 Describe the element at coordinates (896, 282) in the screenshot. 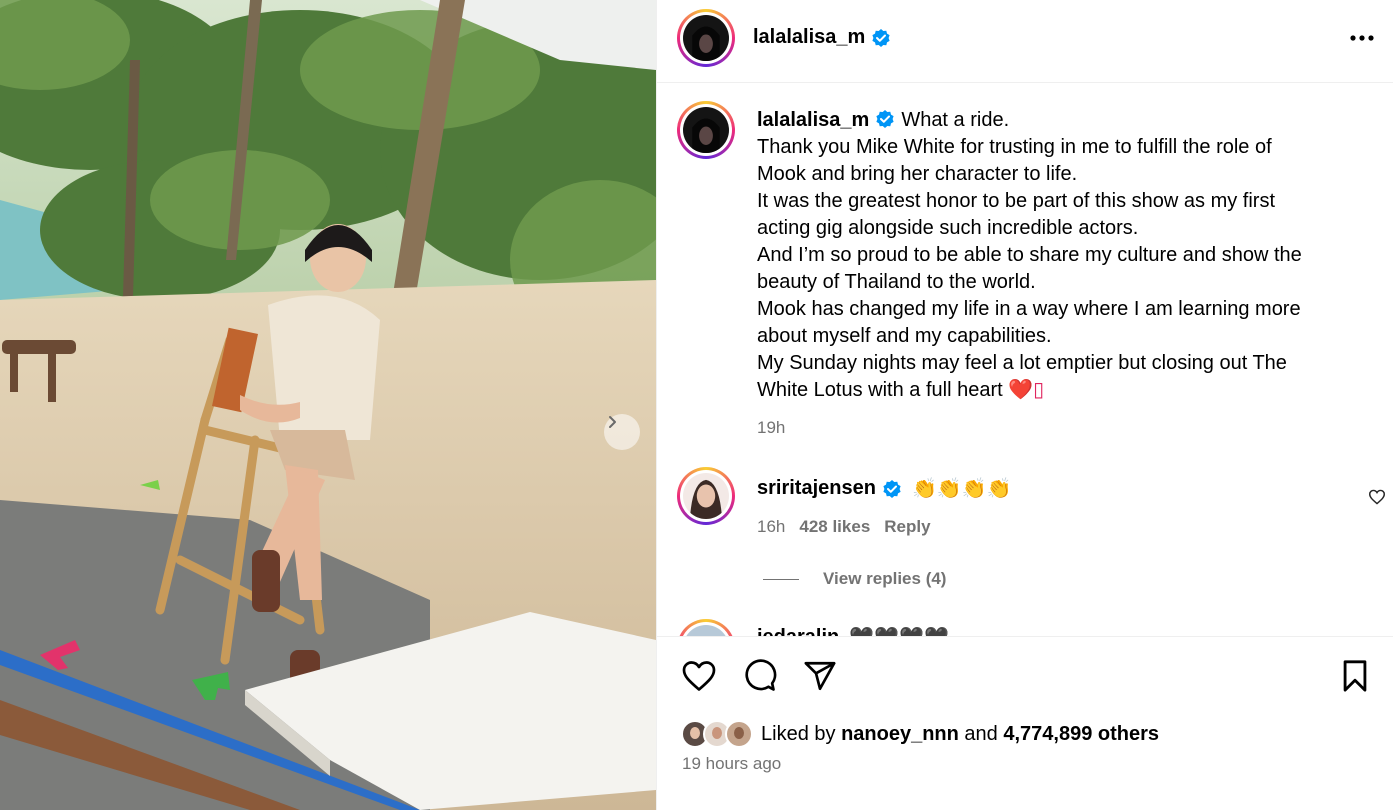

I see `caption-line: beauty of Thailand to the world.` at that location.